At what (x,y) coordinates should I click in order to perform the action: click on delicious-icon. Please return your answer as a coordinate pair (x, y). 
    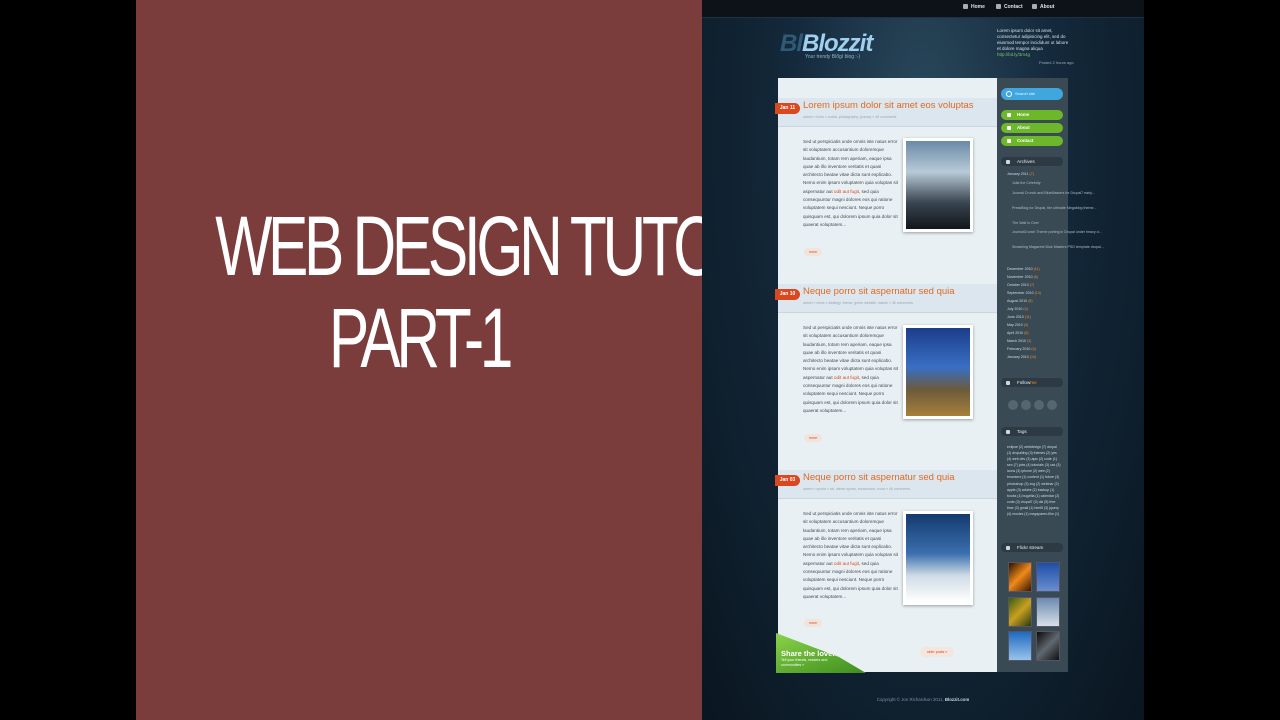
    Looking at the image, I should click on (1026, 405).